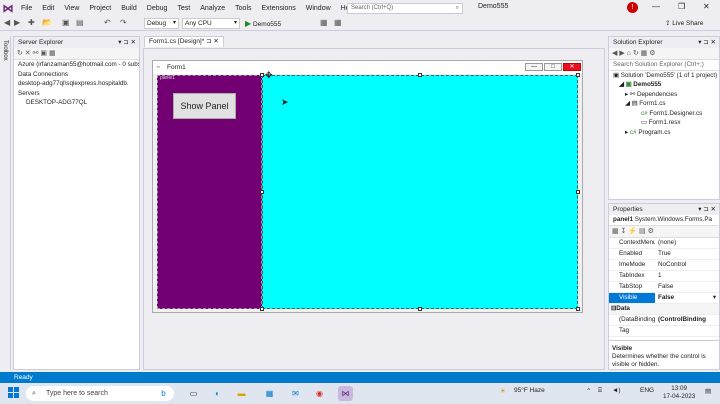 The width and height of the screenshot is (720, 404). Describe the element at coordinates (708, 391) in the screenshot. I see `notifications-icon: ▤` at that location.